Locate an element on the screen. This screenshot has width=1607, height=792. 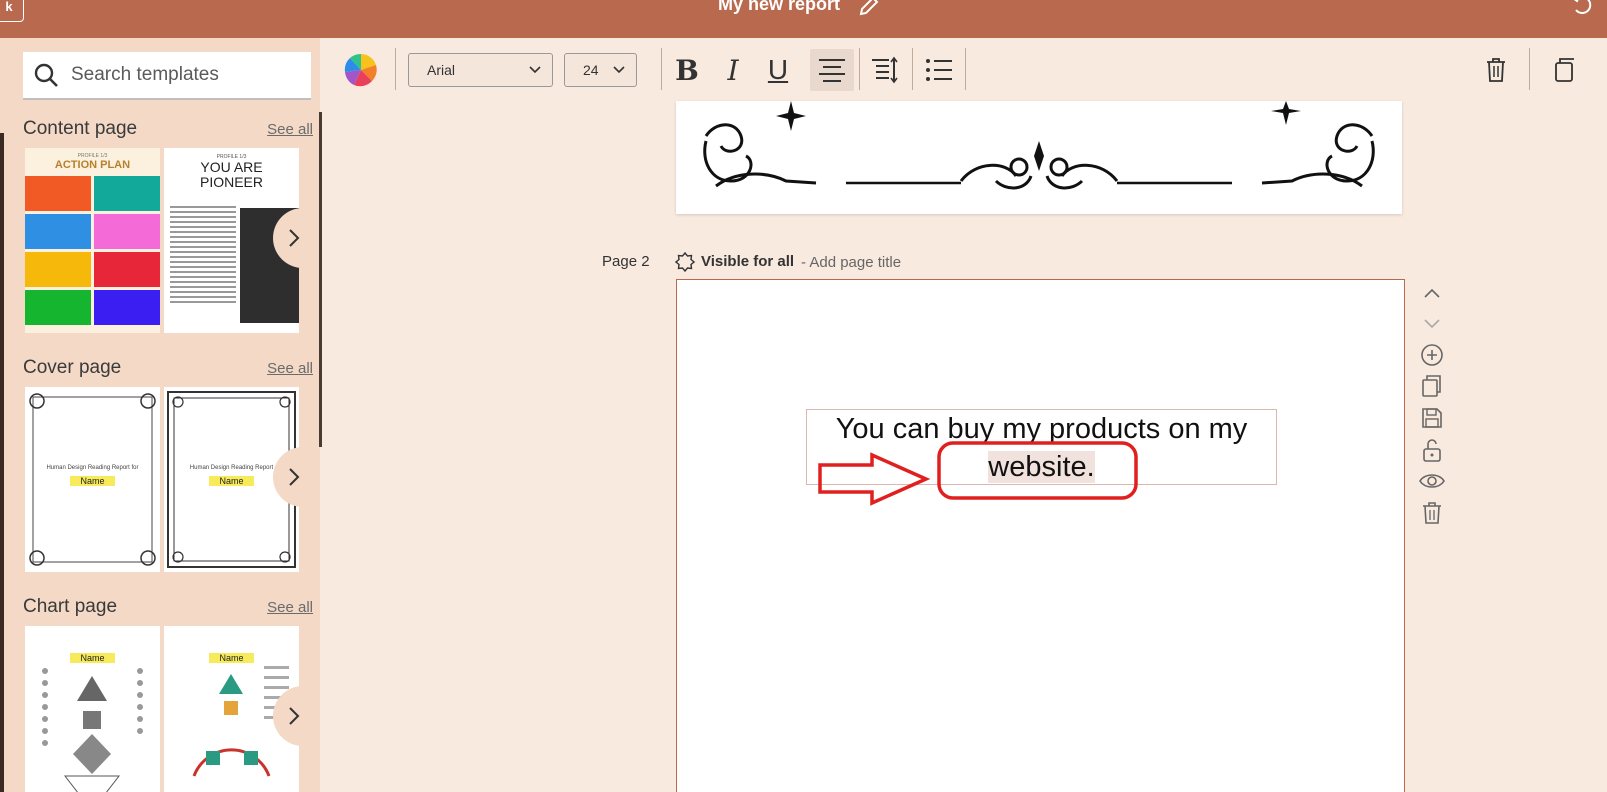
report-title: My new report is located at coordinates (779, 7).